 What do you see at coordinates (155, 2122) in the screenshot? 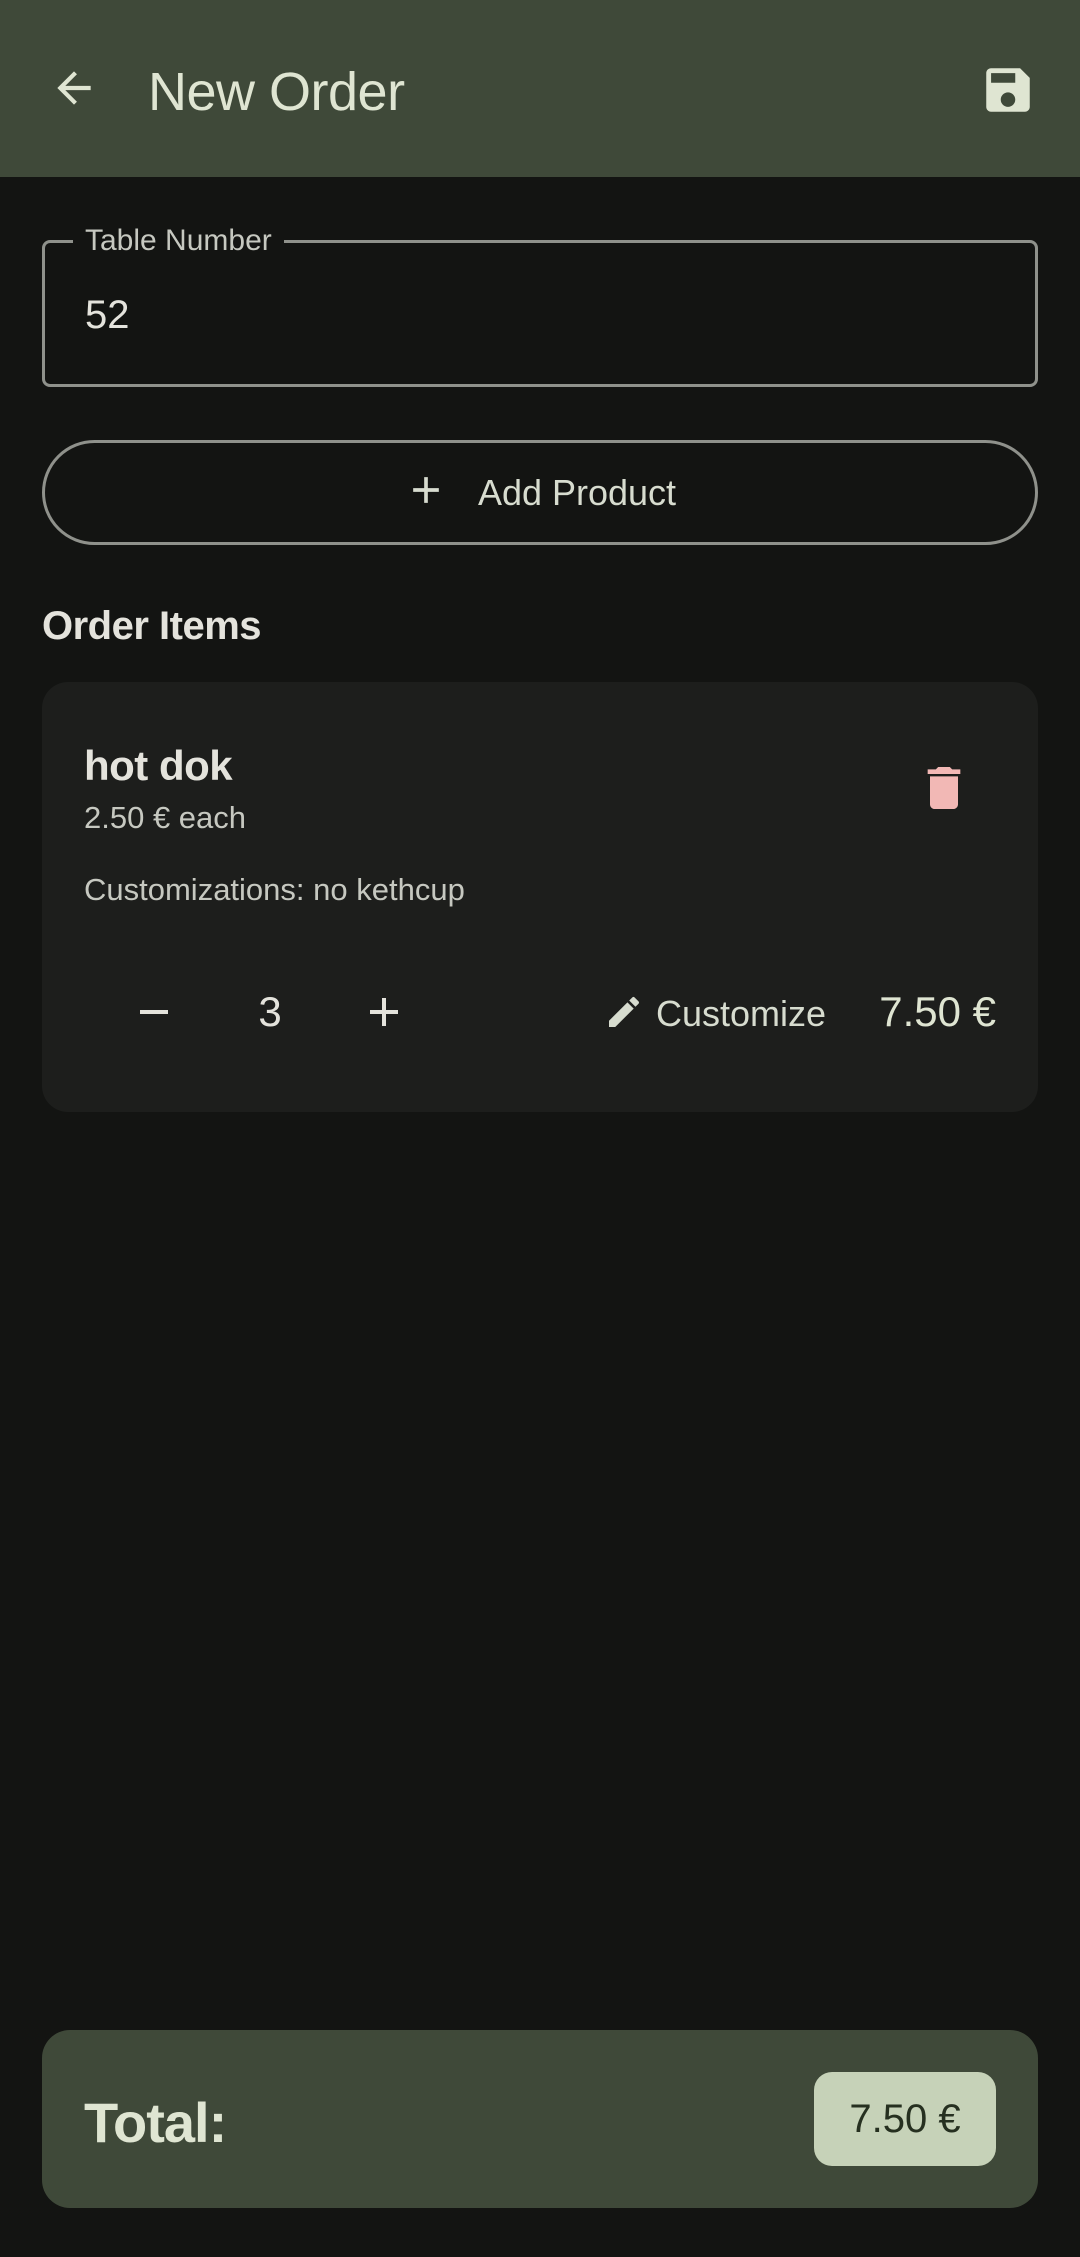
I see `total-label: Total:` at bounding box center [155, 2122].